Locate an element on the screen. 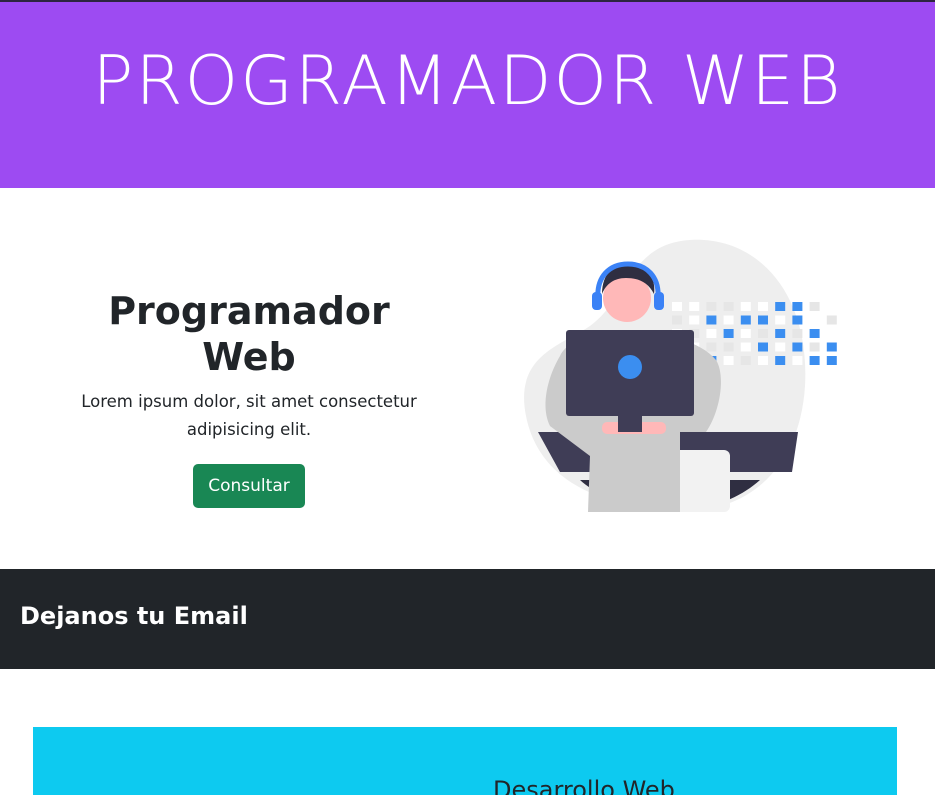 This screenshot has height=795, width=935. consultar-button: Consultar is located at coordinates (249, 486).